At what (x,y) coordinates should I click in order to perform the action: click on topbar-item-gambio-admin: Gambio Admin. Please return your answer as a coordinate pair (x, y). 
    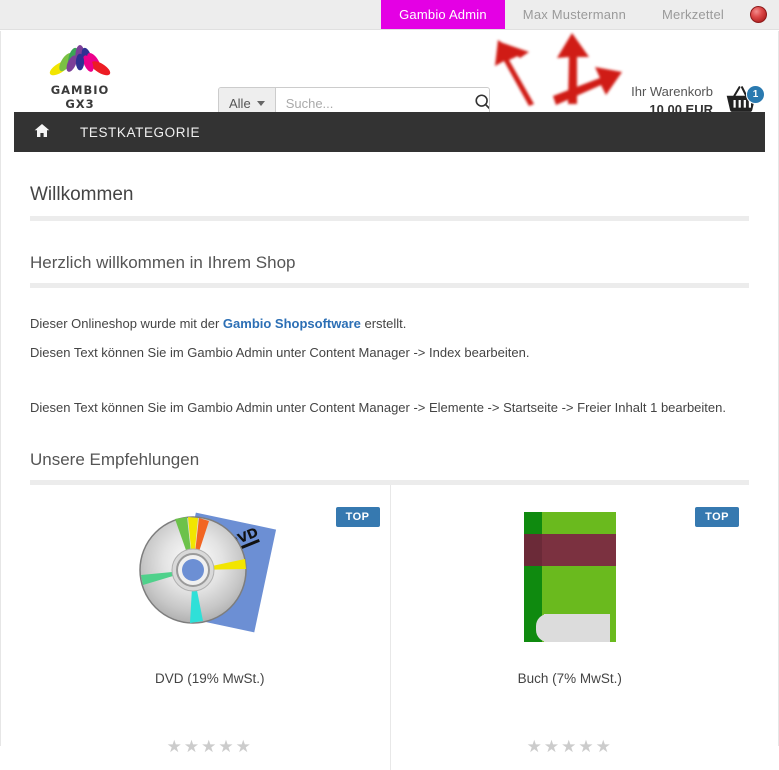
    Looking at the image, I should click on (443, 14).